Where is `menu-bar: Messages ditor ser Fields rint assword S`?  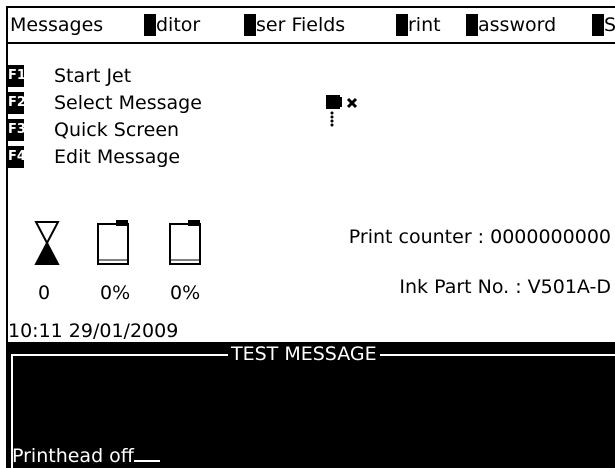
menu-bar: Messages ditor ser Fields rint assword S is located at coordinates (311, 26).